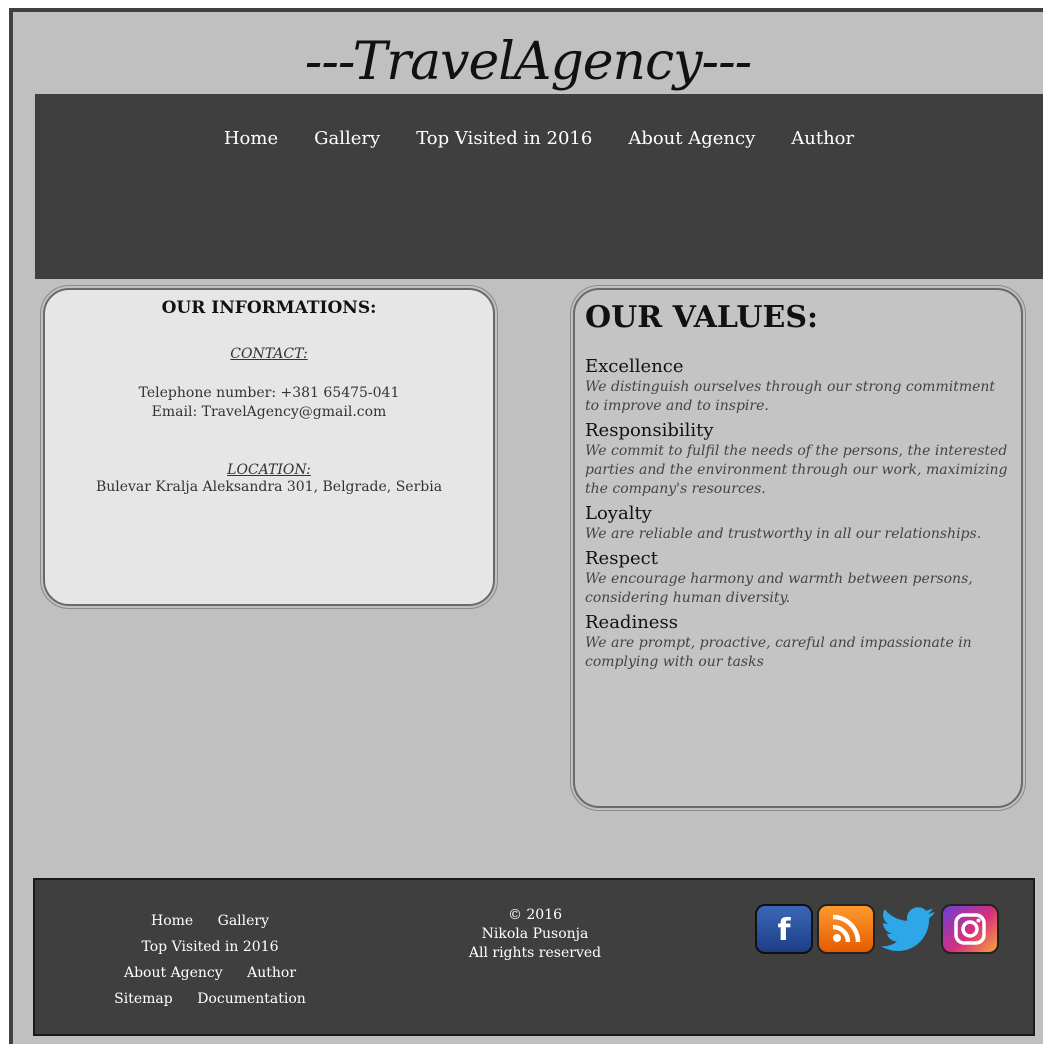 The height and width of the screenshot is (1044, 1043). I want to click on footer-link-documentation: Documentation, so click(251, 999).